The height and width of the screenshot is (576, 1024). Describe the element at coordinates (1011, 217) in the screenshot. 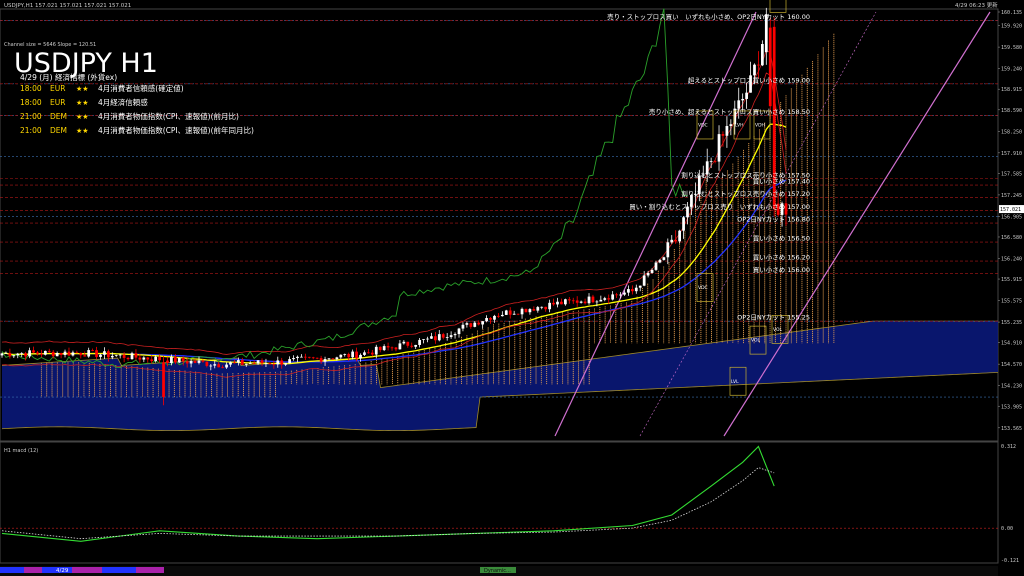

I see `axis-tick-label: 156.905` at that location.